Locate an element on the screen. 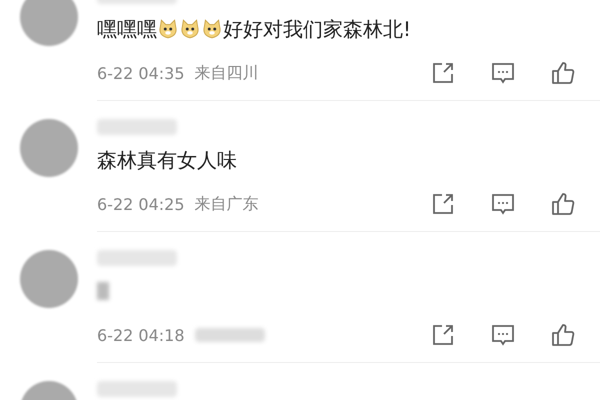 The width and height of the screenshot is (600, 400). blurred-comment is located at coordinates (103, 291).